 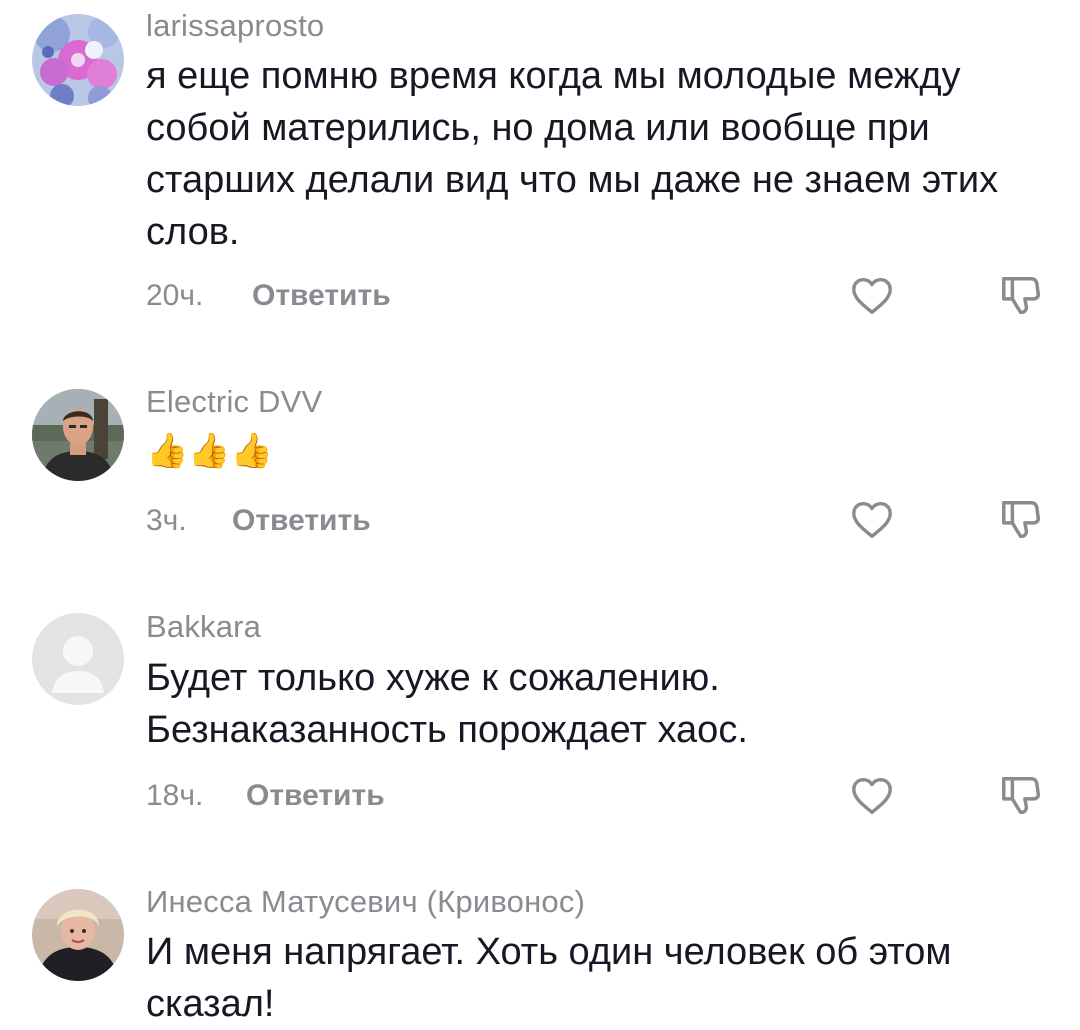 What do you see at coordinates (365, 902) in the screenshot?
I see `comment-username: Инесса Матусевич (Кривонос)` at bounding box center [365, 902].